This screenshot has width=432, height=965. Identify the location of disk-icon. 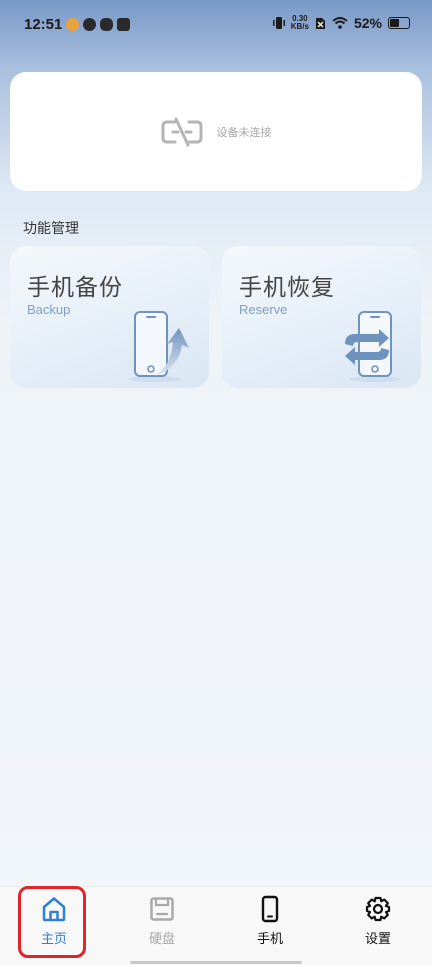
(162, 909).